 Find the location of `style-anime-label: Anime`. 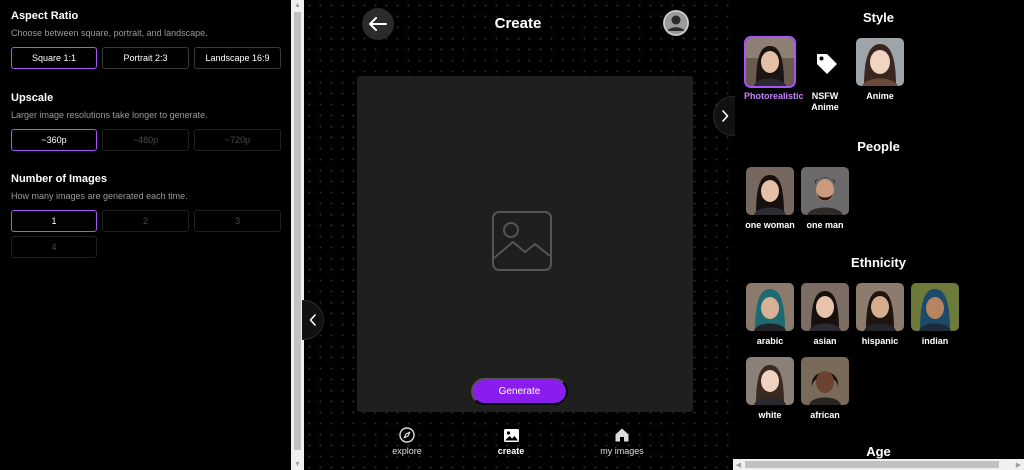

style-anime-label: Anime is located at coordinates (880, 96).